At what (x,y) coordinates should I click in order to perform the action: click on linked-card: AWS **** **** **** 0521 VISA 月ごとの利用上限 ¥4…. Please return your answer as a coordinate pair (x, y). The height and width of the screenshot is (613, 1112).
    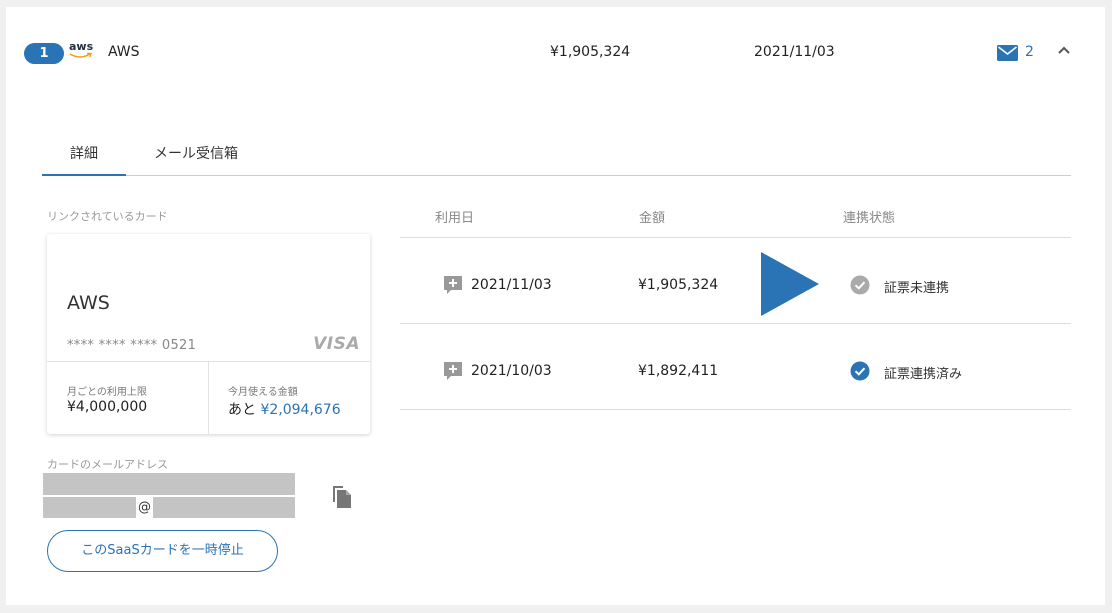
    Looking at the image, I should click on (208, 334).